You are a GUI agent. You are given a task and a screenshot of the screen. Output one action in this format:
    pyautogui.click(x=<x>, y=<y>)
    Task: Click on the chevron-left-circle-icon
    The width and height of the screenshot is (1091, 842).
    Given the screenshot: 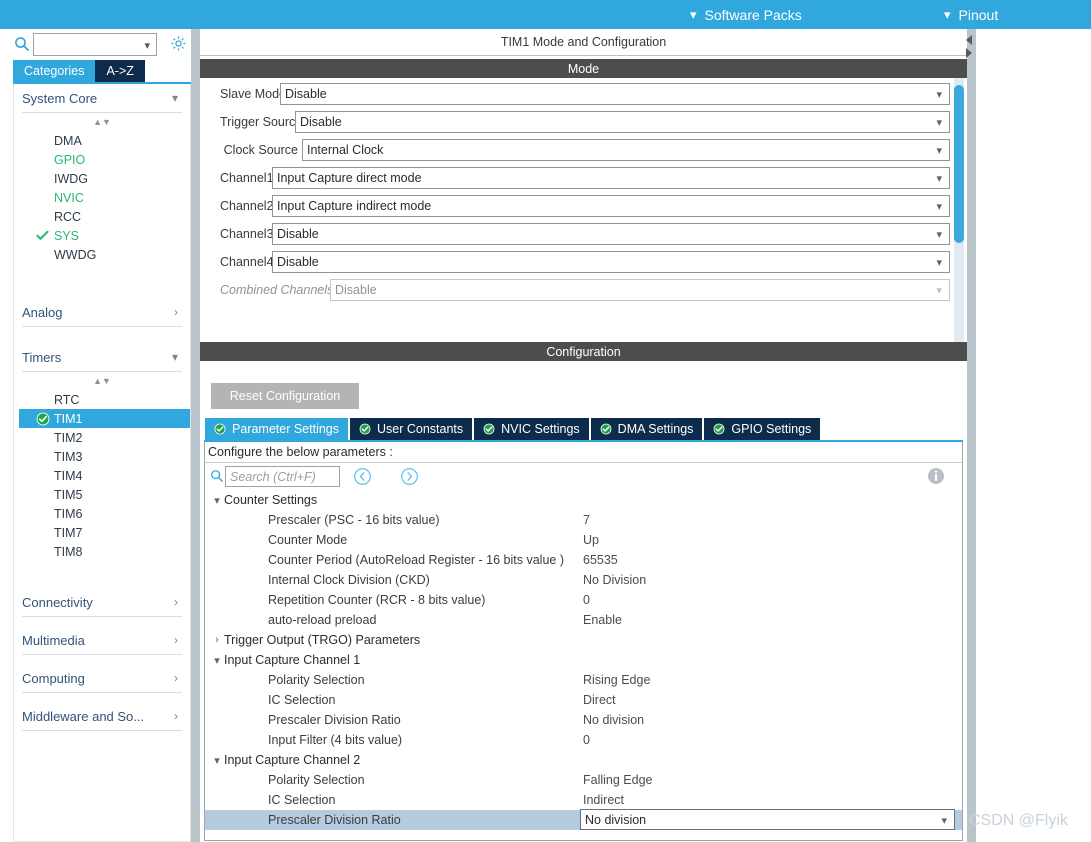 What is the action you would take?
    pyautogui.click(x=362, y=476)
    